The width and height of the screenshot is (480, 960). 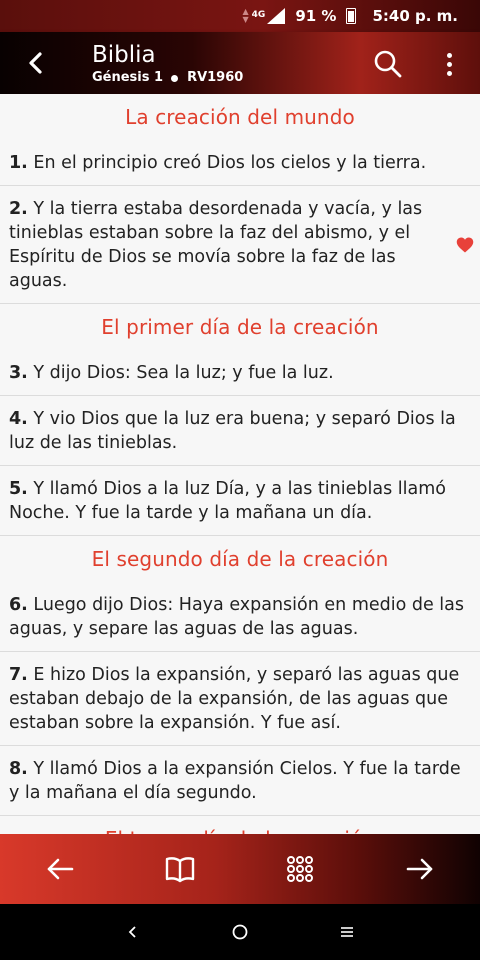 I want to click on battery-indicator, so click(x=351, y=16).